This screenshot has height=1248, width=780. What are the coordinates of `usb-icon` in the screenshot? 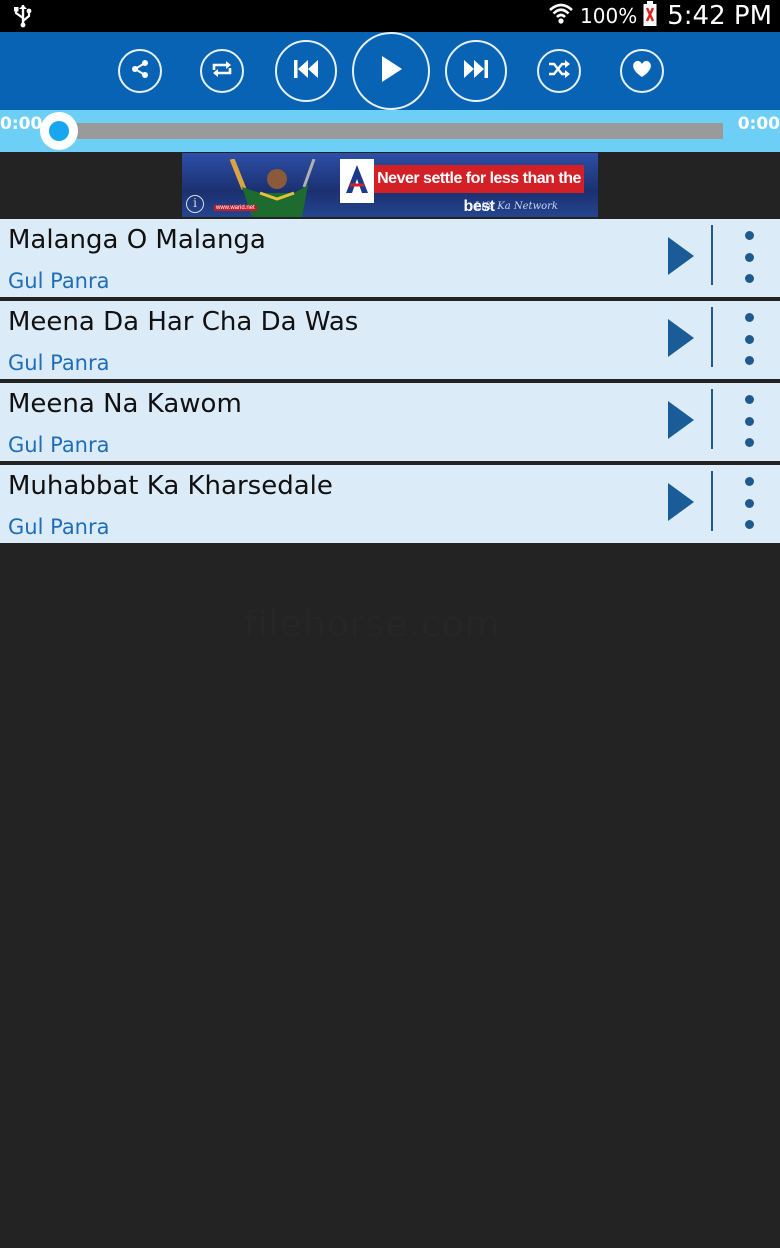 It's located at (23, 18).